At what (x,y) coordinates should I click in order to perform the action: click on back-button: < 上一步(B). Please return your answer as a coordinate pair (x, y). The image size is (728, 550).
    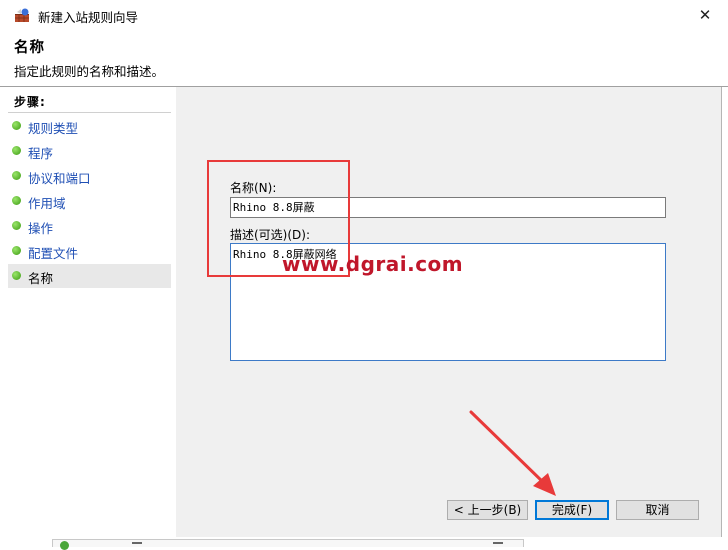
    Looking at the image, I should click on (487, 510).